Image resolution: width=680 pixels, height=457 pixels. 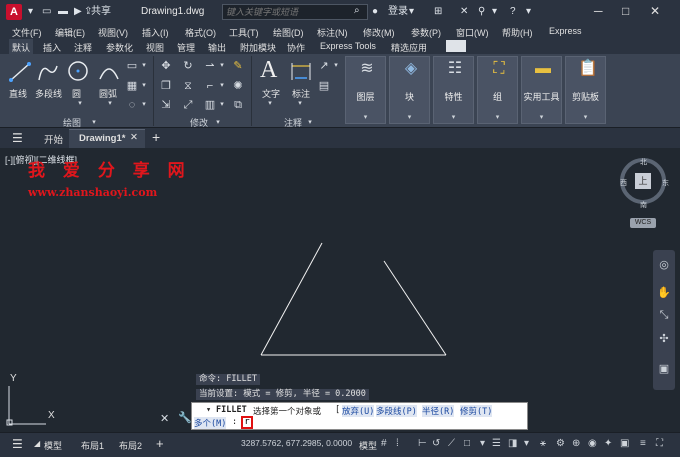 I want to click on tab-overflow-icon, so click(x=456, y=46).